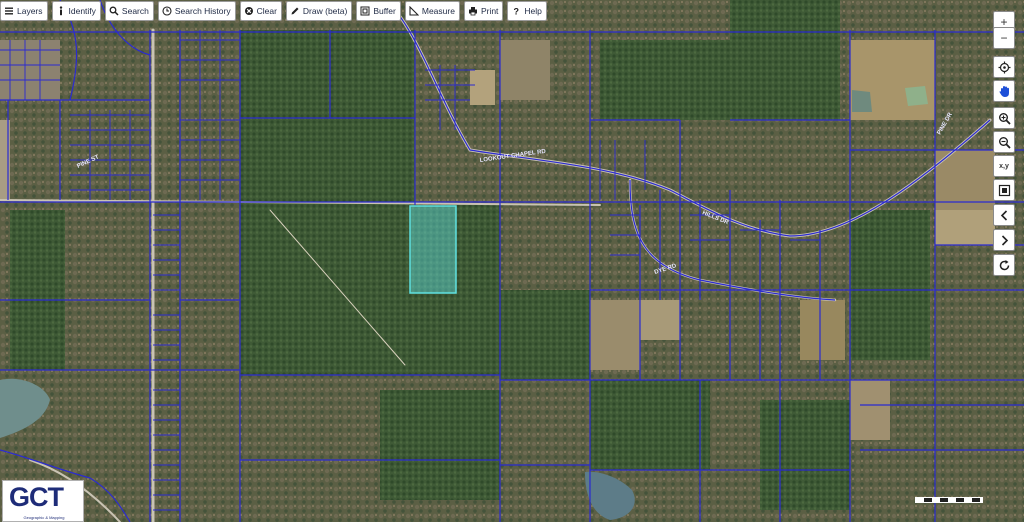 The width and height of the screenshot is (1024, 522). I want to click on scale-bar, so click(949, 500).